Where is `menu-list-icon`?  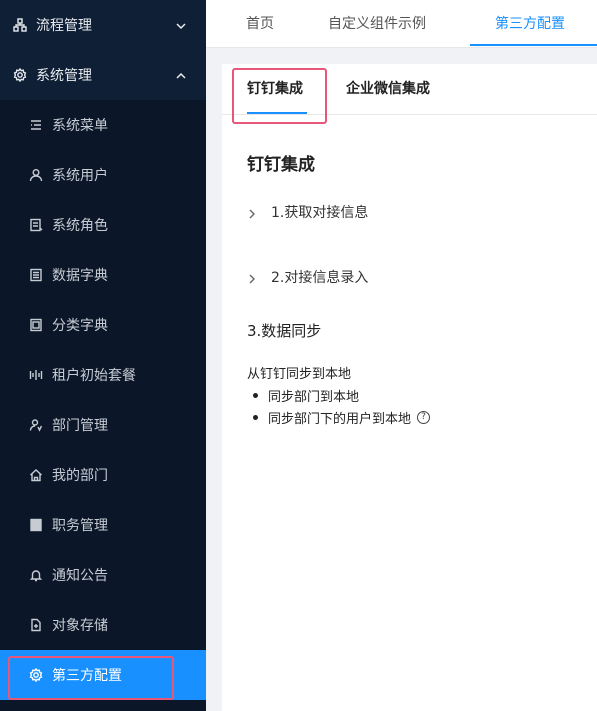
menu-list-icon is located at coordinates (36, 125).